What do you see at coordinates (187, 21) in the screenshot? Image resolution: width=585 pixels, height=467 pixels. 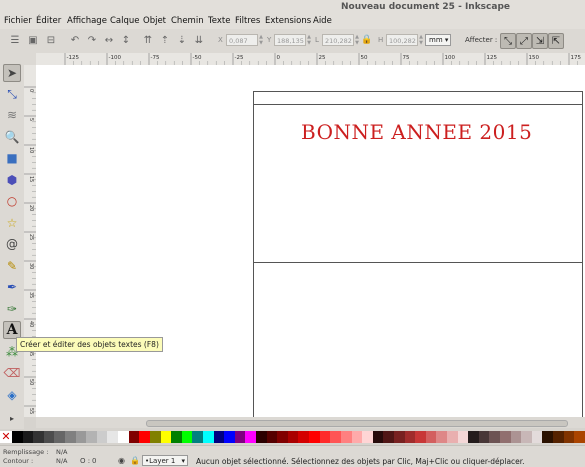 I see `menu-chemin: Chemin` at bounding box center [187, 21].